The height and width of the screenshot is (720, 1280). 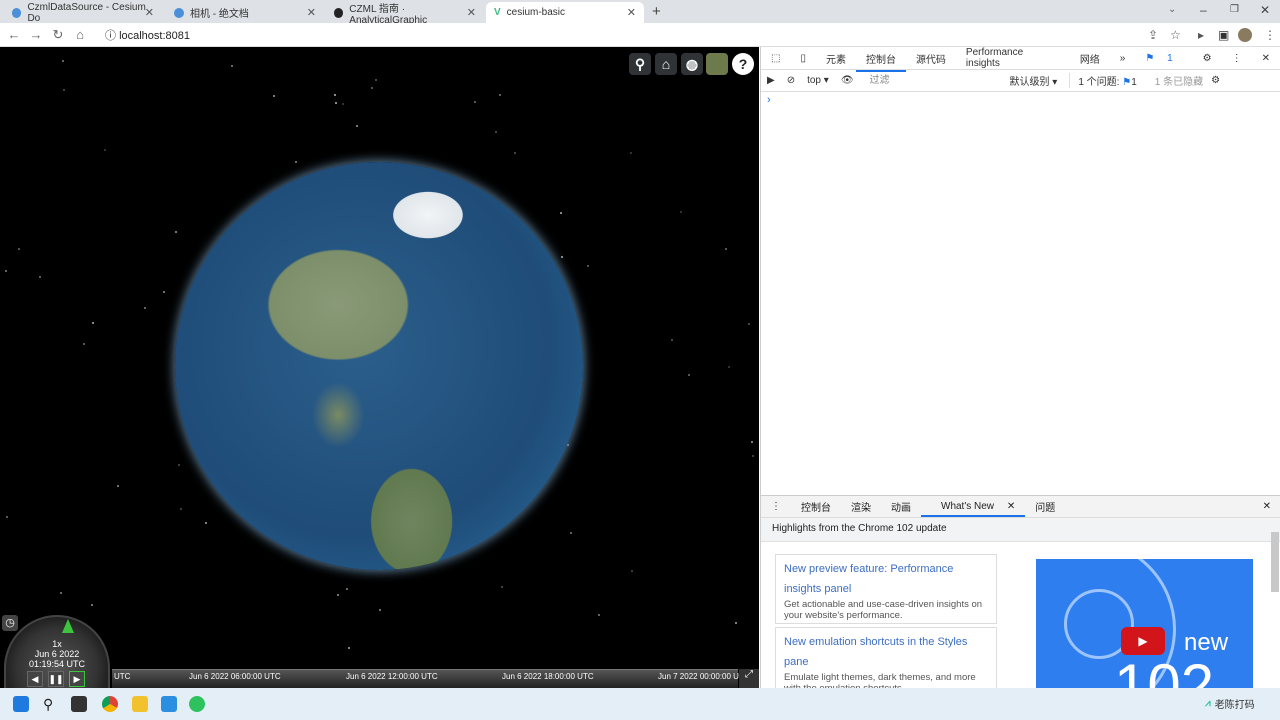 I want to click on browser-tab-active: Vcesium-basic ✕, so click(x=565, y=12).